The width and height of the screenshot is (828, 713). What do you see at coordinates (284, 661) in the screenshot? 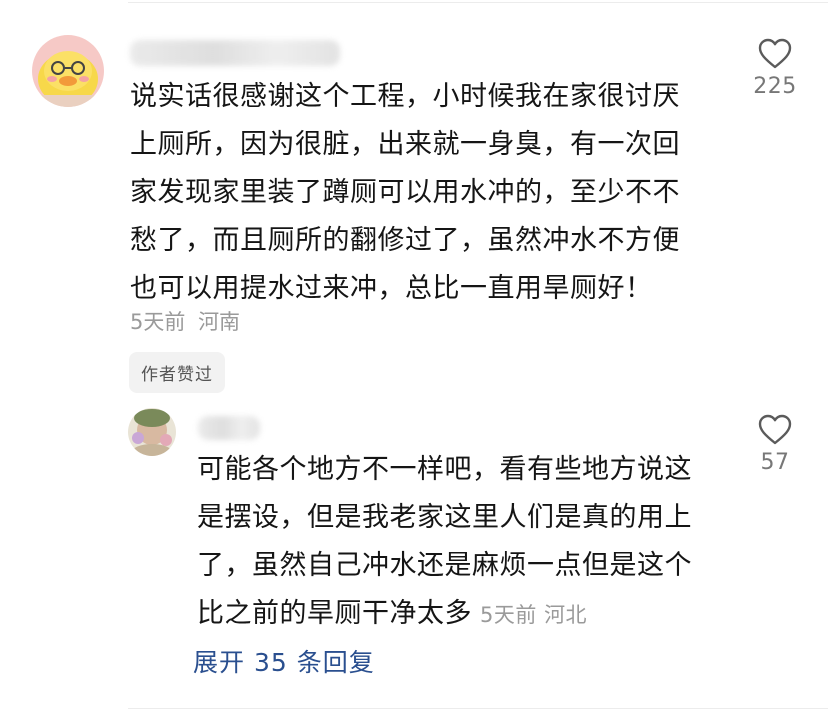
I see `expand-replies-link: 展开 35 条回复` at bounding box center [284, 661].